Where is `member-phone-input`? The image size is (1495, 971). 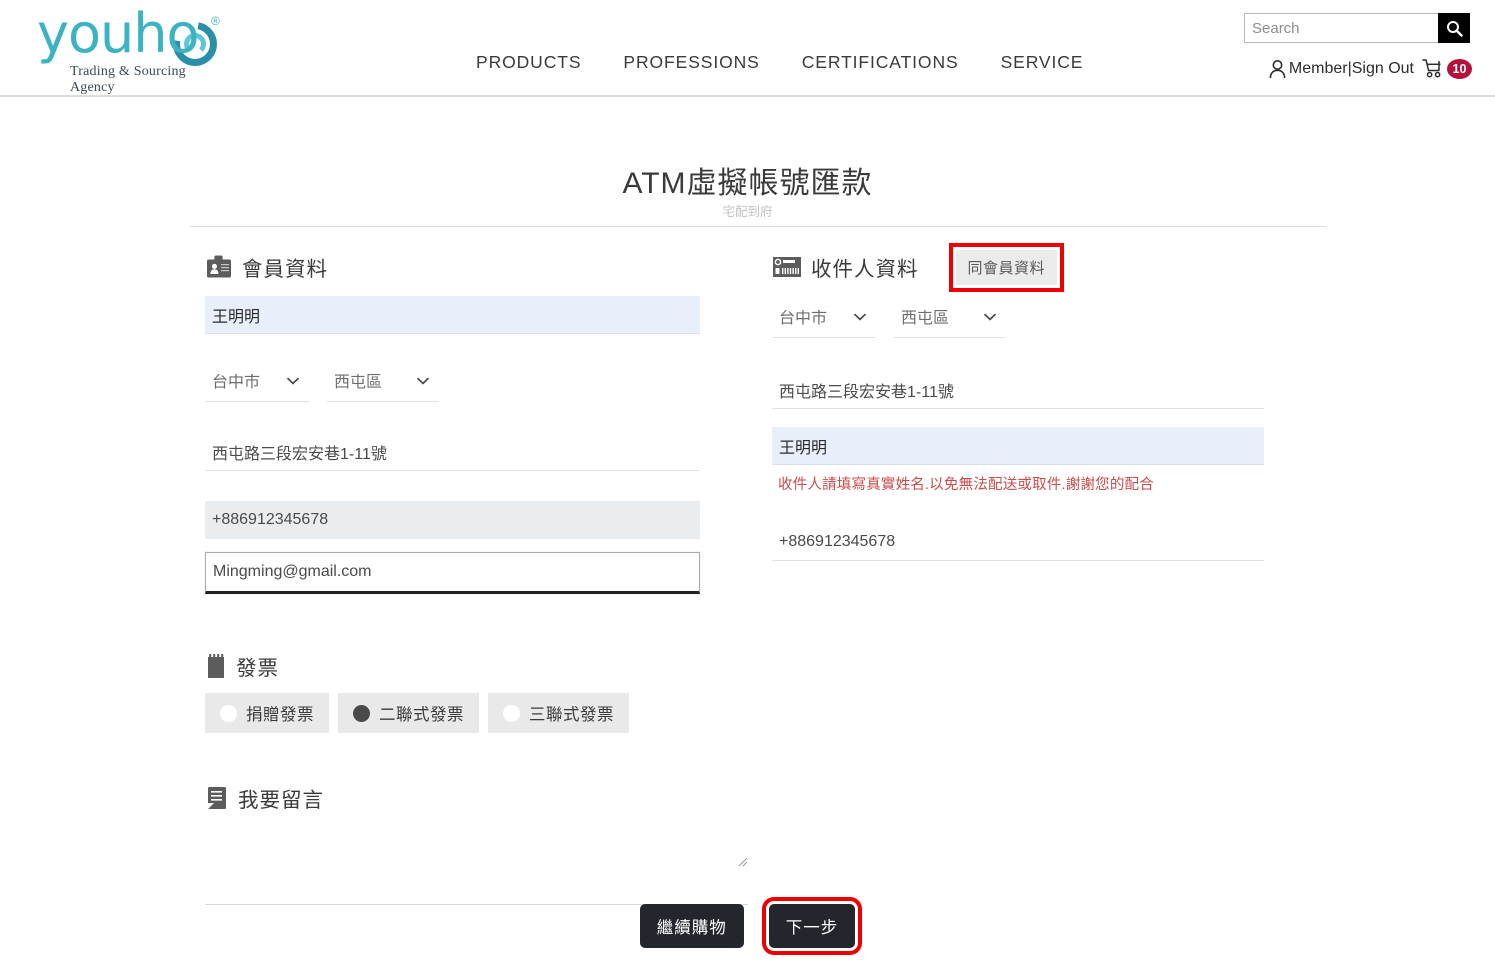
member-phone-input is located at coordinates (452, 520).